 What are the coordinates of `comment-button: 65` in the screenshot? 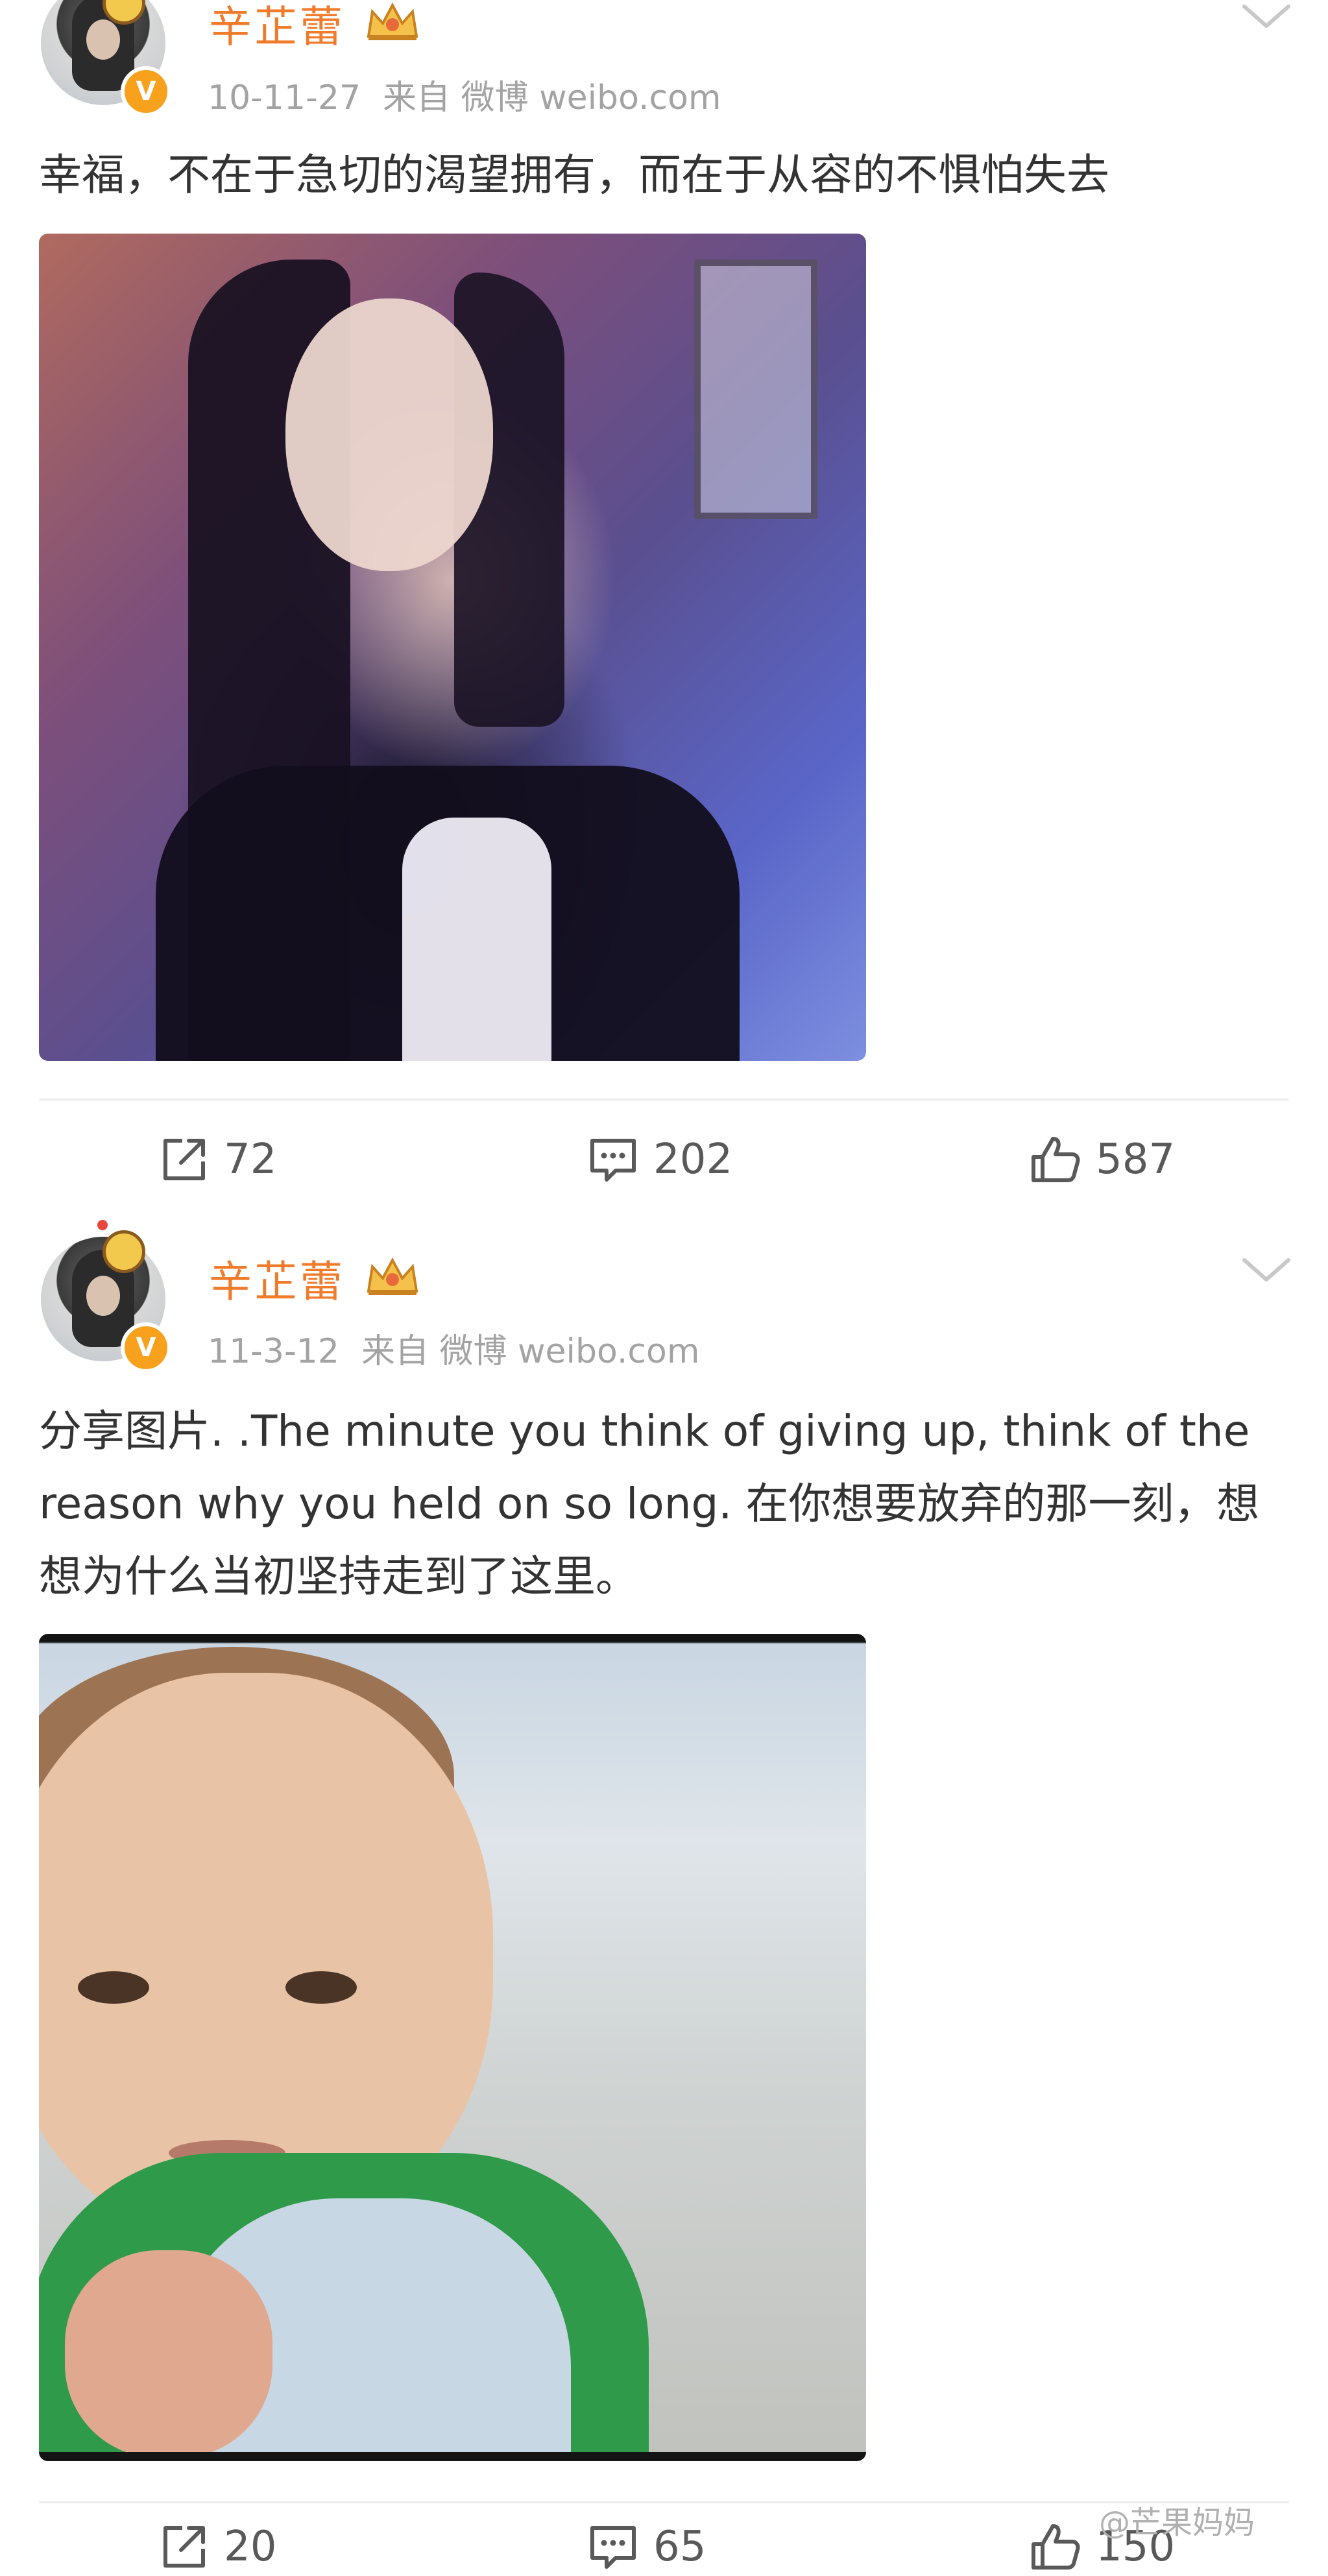 It's located at (646, 2547).